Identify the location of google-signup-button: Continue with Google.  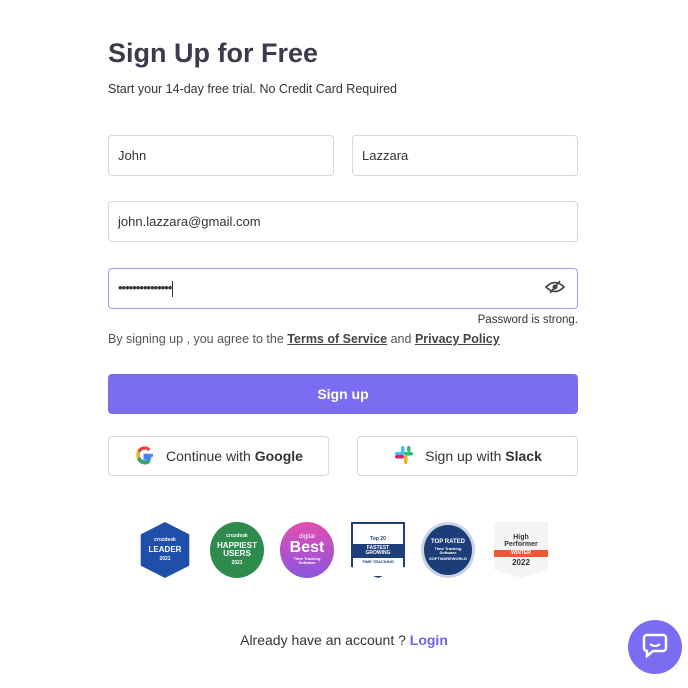
(218, 456).